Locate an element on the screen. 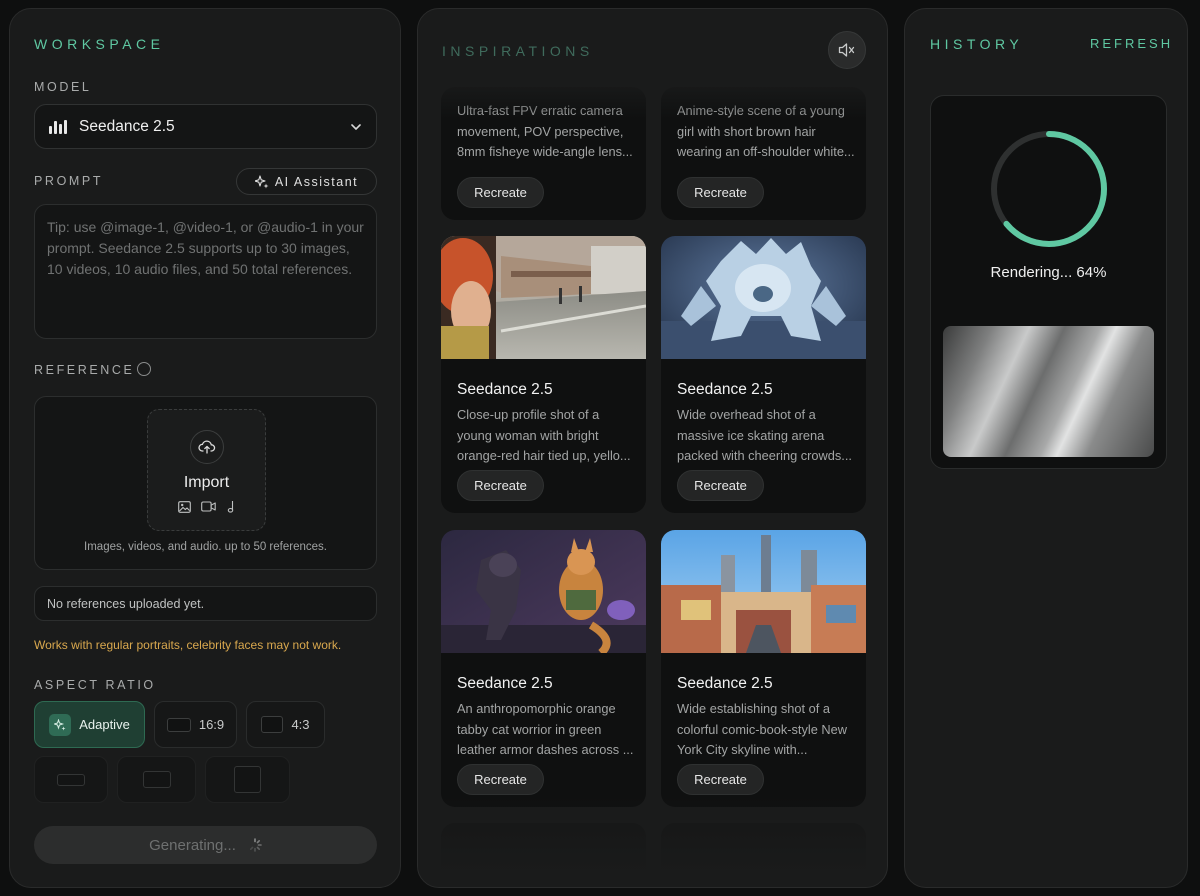 This screenshot has height=896, width=1200. scroll-fade-top is located at coordinates (652, 99).